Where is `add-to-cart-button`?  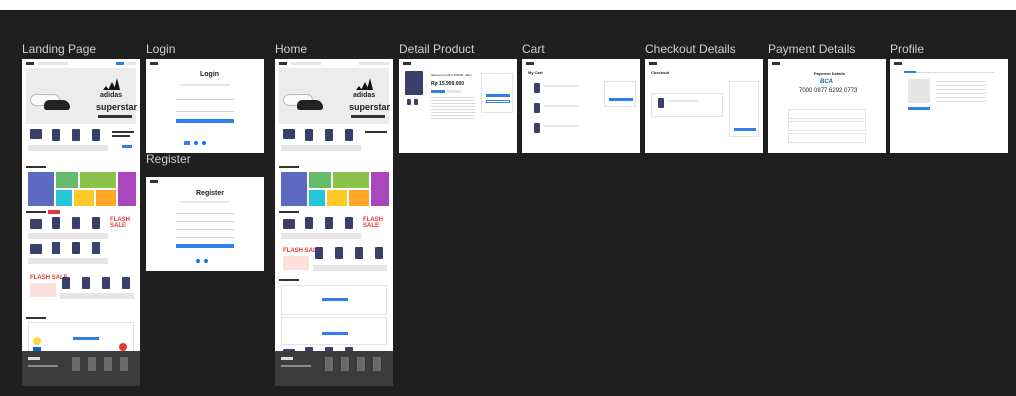
add-to-cart-button is located at coordinates (498, 95).